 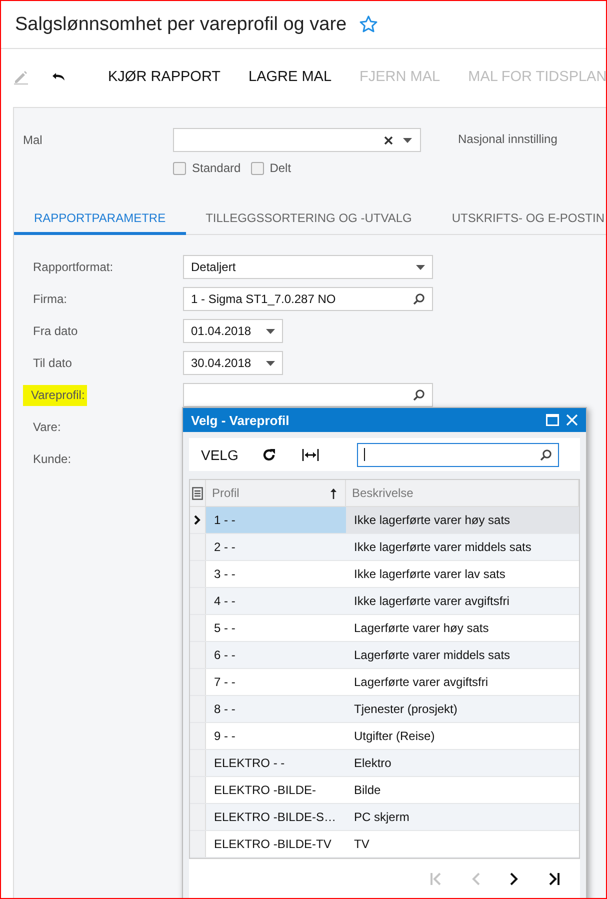 I want to click on table-row: 2 - - Ikke lagerførte varer middels sats, so click(x=384, y=547).